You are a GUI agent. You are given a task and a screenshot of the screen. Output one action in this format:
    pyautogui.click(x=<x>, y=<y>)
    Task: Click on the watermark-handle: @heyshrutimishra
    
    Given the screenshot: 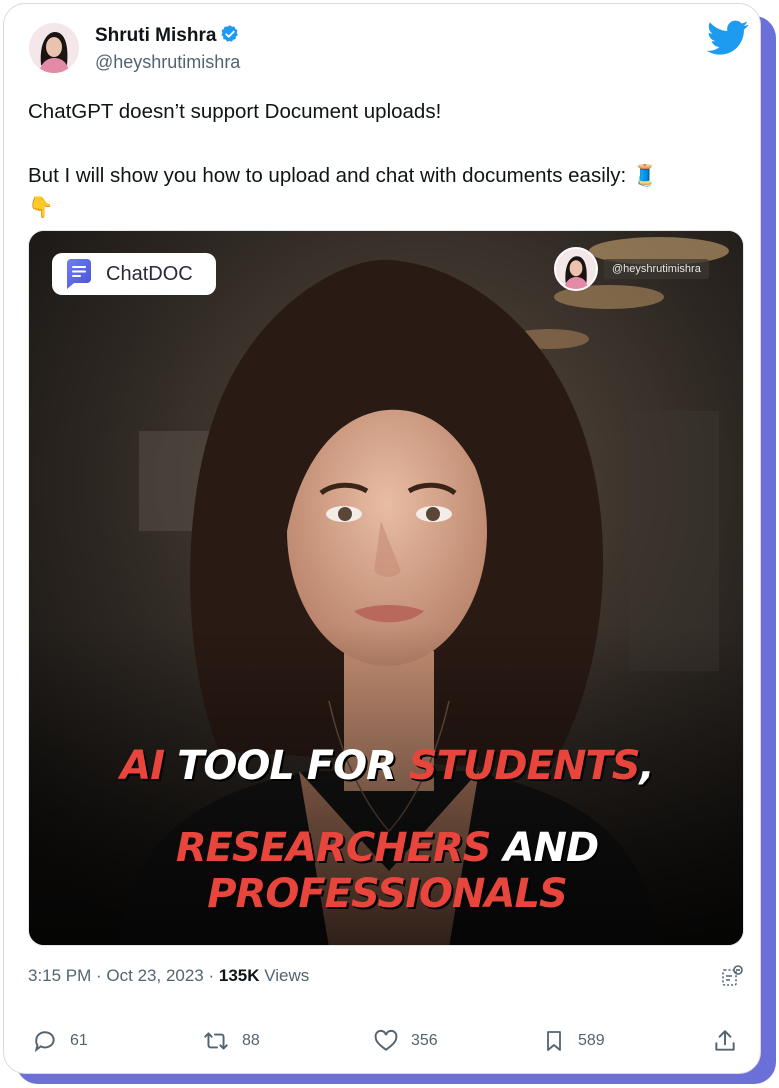 What is the action you would take?
    pyautogui.click(x=656, y=269)
    